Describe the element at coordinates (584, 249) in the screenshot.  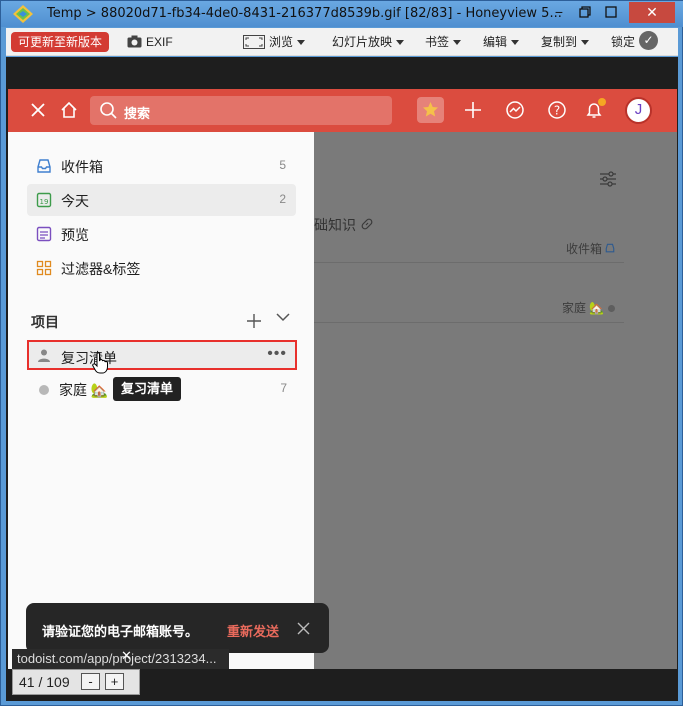
I see `inbox-label: 收件箱` at that location.